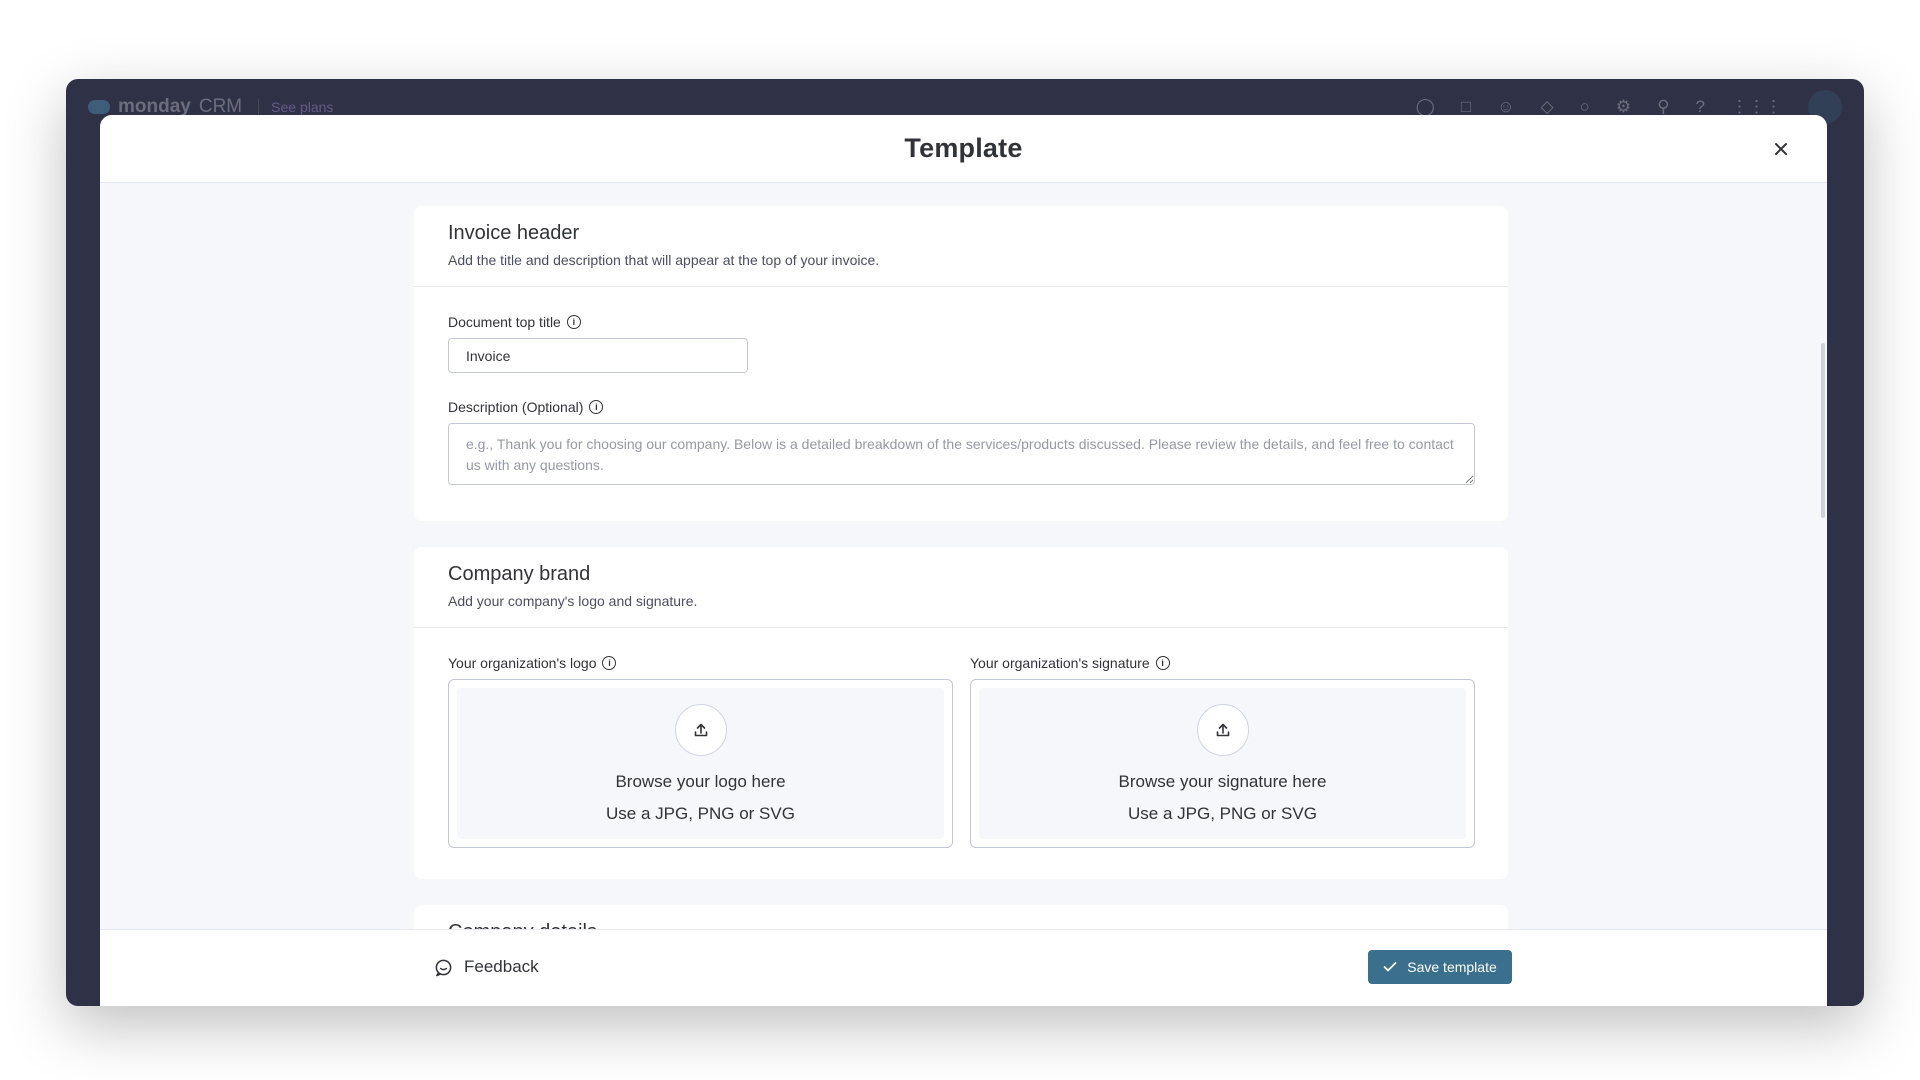 The height and width of the screenshot is (1080, 1920). I want to click on inbox-icon: □, so click(1466, 107).